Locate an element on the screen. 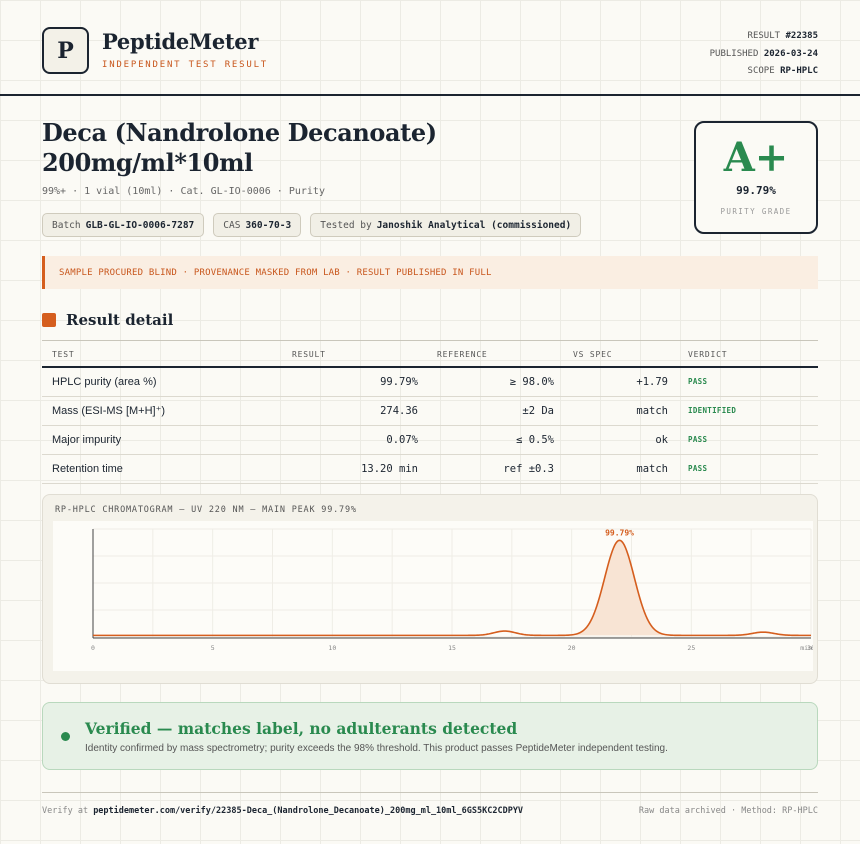 Image resolution: width=860 pixels, height=844 pixels. header-vs-spec: VS SPEC is located at coordinates (593, 354).